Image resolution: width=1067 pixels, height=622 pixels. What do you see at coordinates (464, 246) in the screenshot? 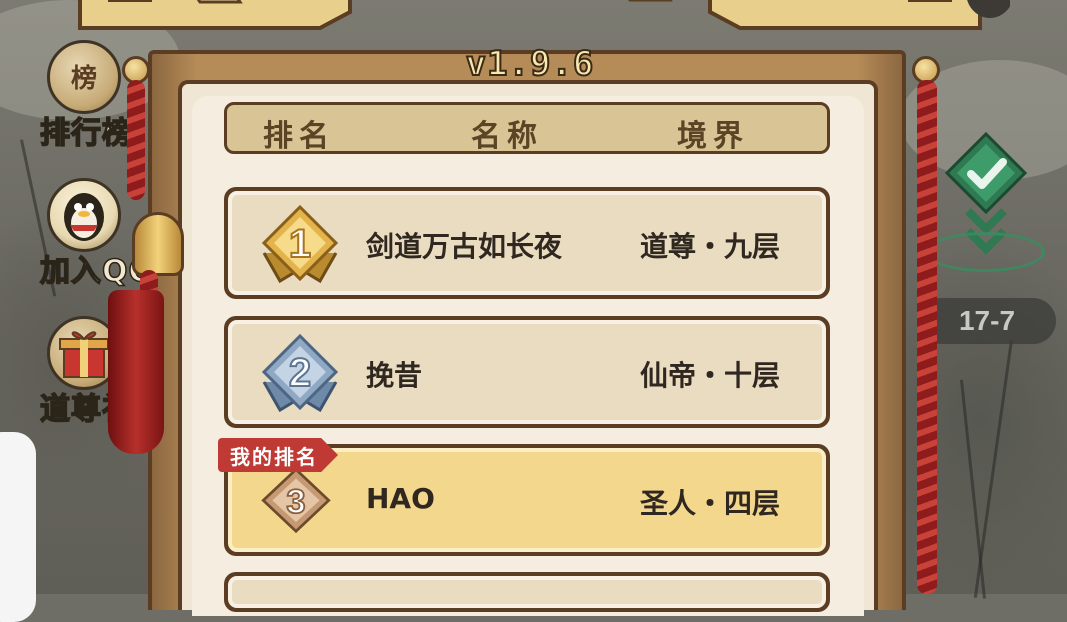
I see `player-name: 剑道万古如长夜` at bounding box center [464, 246].